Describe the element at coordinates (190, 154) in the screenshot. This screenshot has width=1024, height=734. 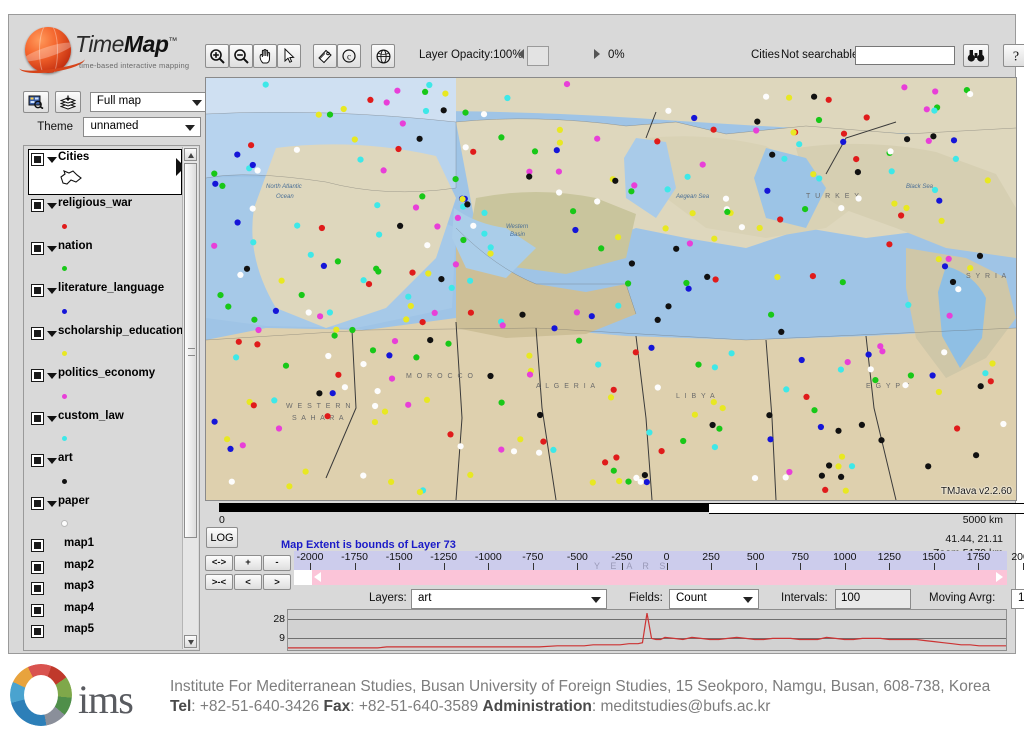
I see `scroll-up-arrow` at that location.